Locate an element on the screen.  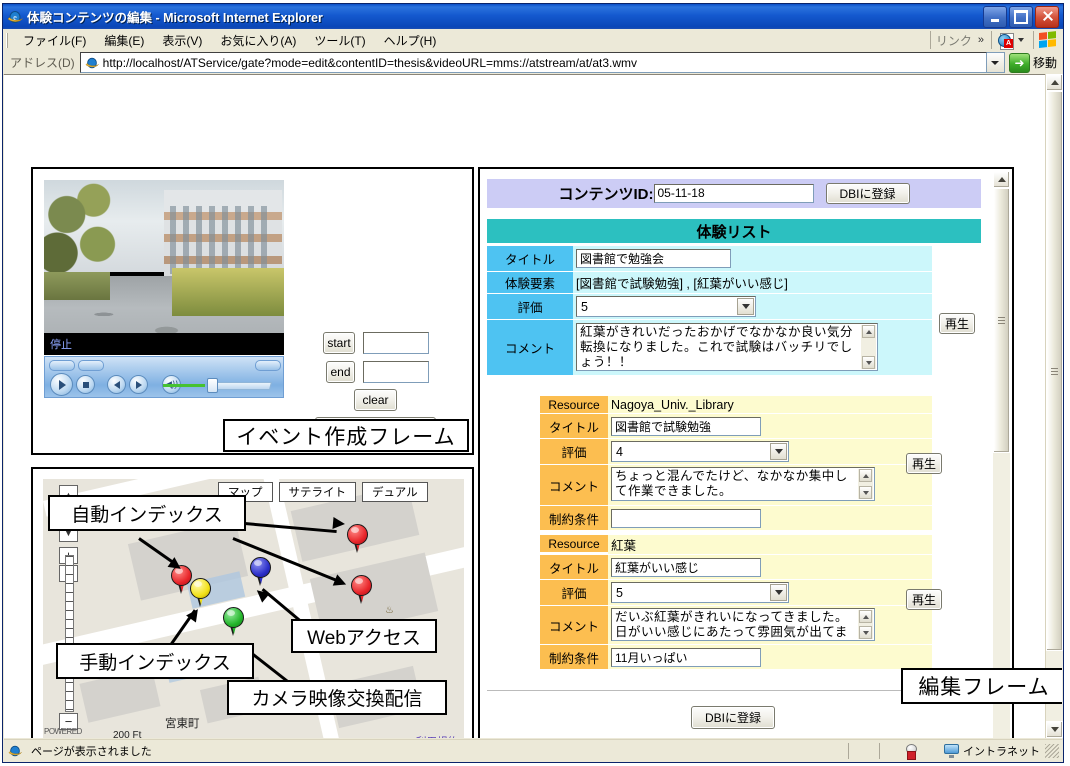
maximize-button is located at coordinates (1021, 16).